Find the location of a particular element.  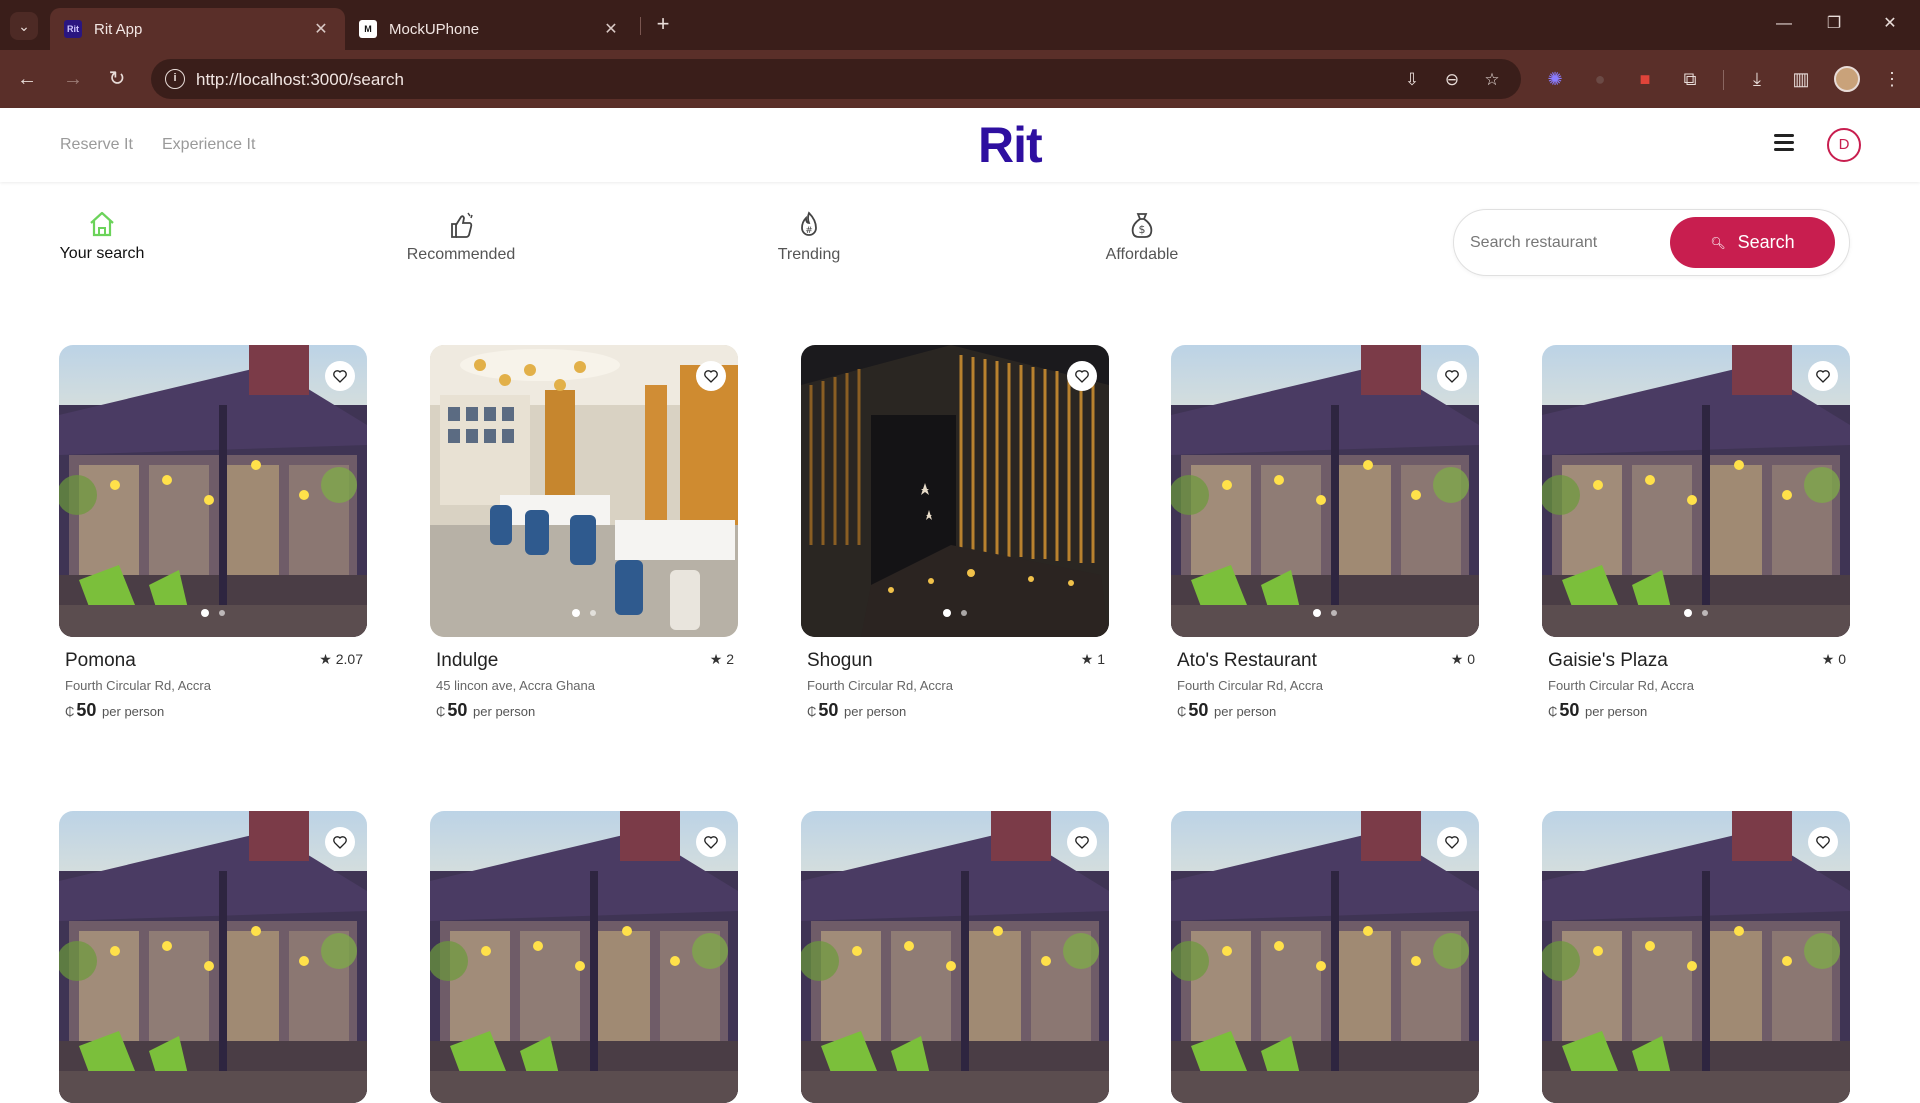

category-affordable: $ Affordable is located at coordinates (1142, 237).